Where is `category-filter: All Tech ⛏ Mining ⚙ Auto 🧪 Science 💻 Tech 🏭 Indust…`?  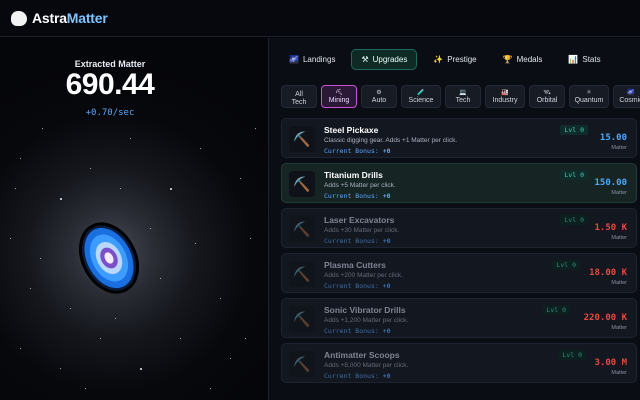 category-filter: All Tech ⛏ Mining ⚙ Auto 🧪 Science 💻 Tech 🏭 Indust… is located at coordinates (460, 96).